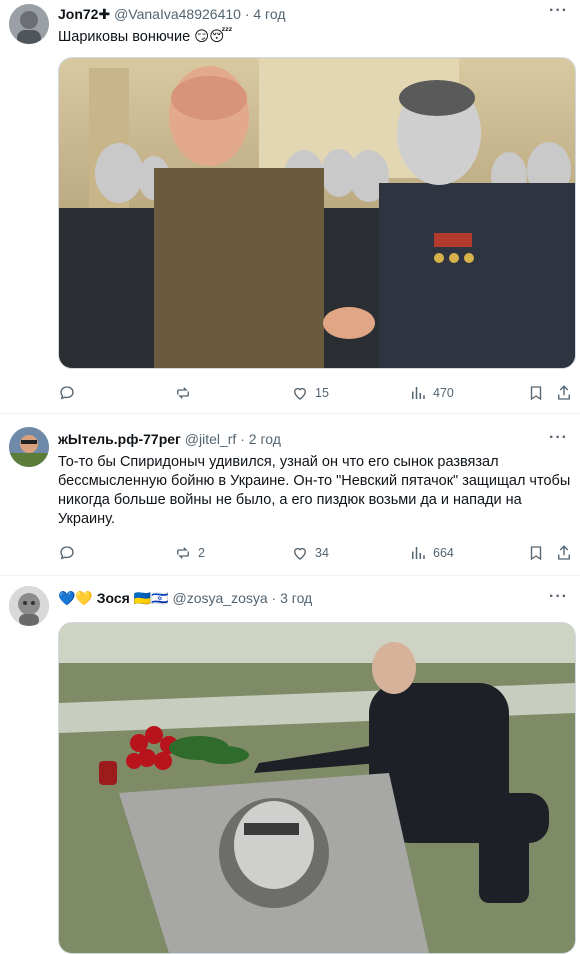 The height and width of the screenshot is (954, 580). Describe the element at coordinates (119, 439) in the screenshot. I see `author-name: жЫтель.рф-77рег` at that location.